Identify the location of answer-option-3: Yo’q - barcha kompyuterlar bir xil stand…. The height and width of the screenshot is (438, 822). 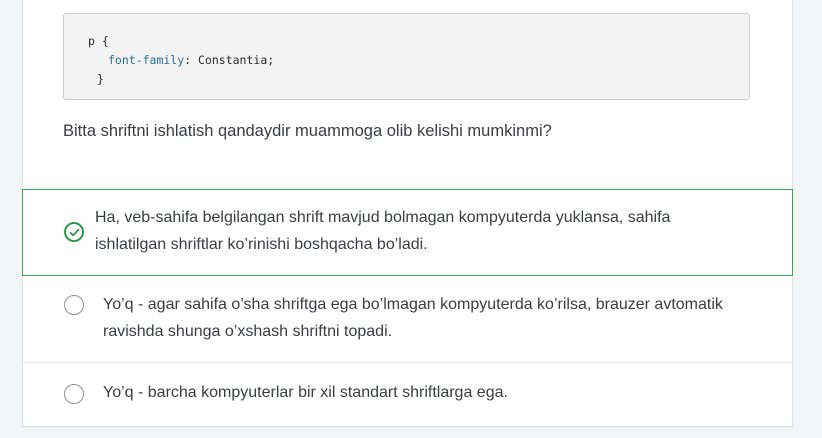
(407, 394).